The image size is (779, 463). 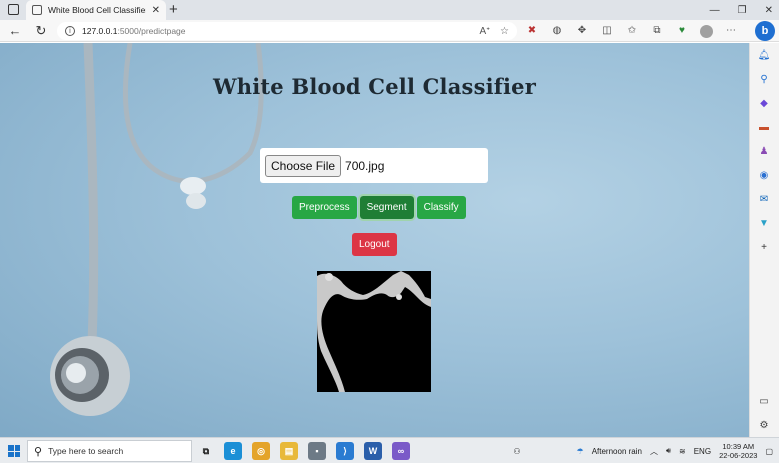 I want to click on file-upload-box: Choose File 700.jpg, so click(x=374, y=165).